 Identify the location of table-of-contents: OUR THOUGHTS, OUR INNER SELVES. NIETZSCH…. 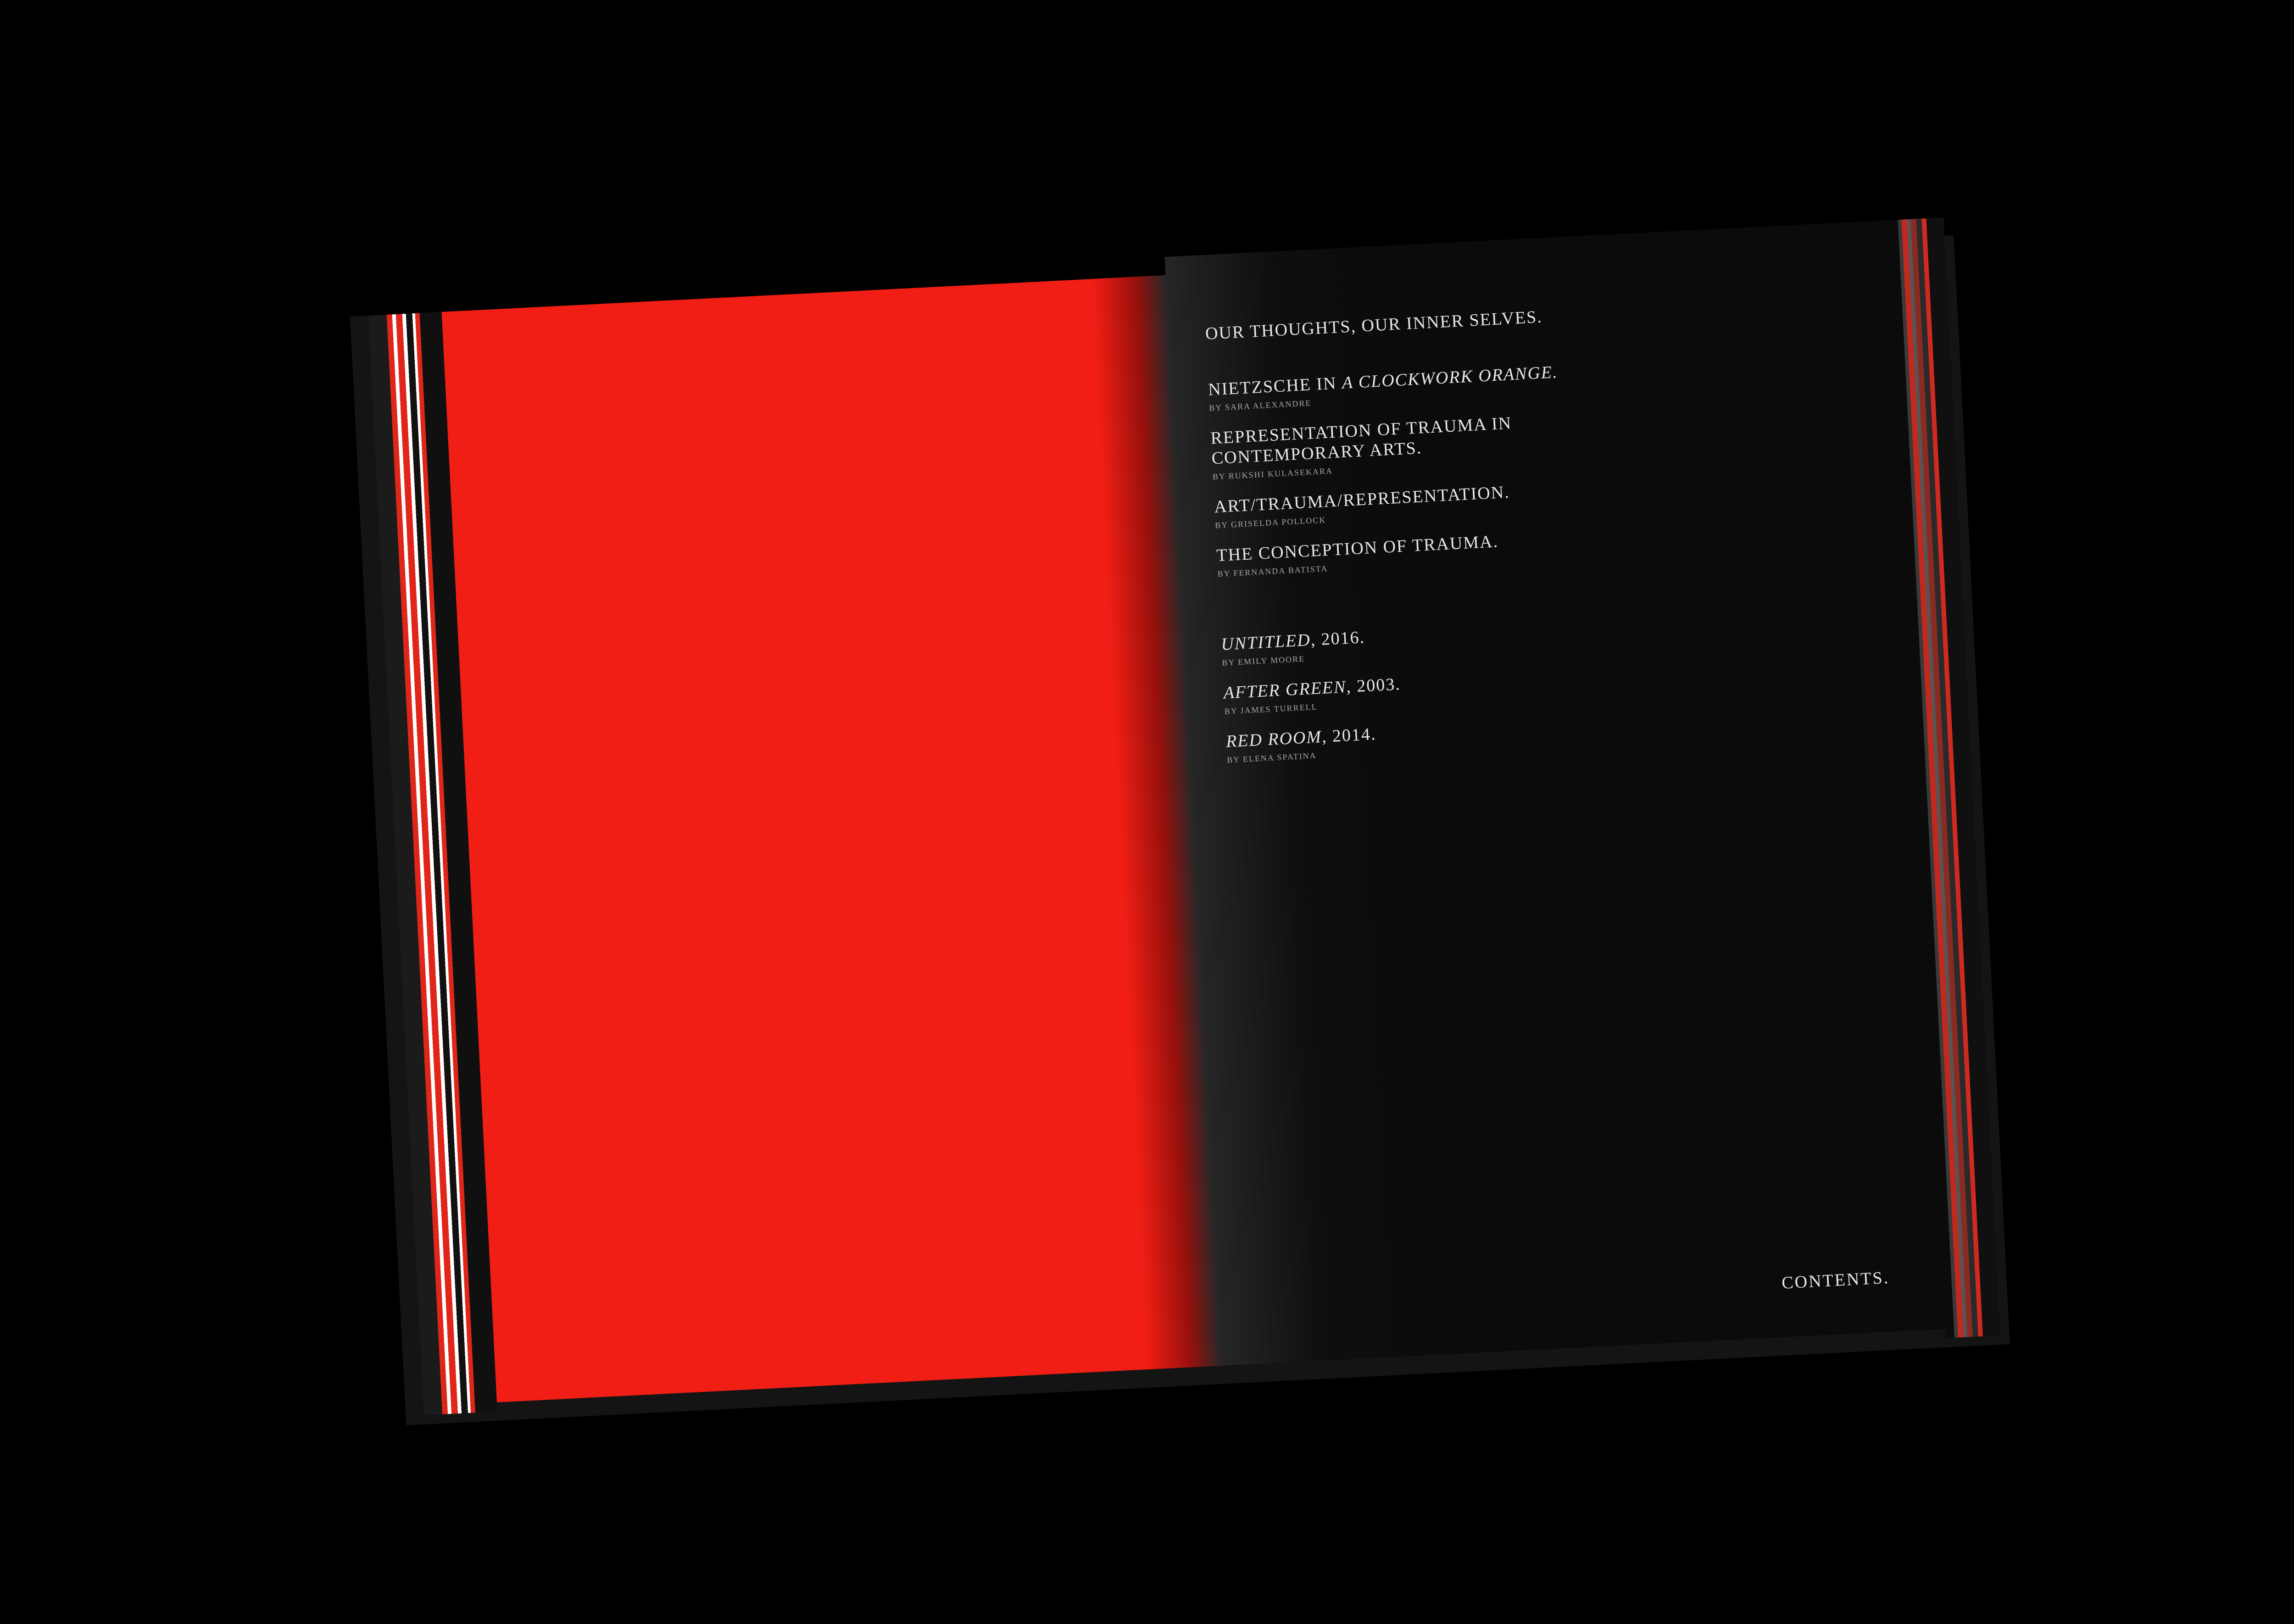
(1537, 535).